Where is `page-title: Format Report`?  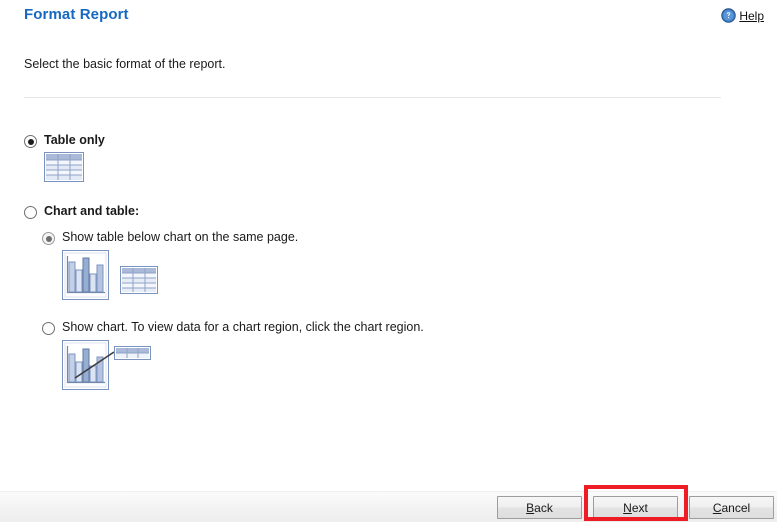
page-title: Format Report is located at coordinates (76, 14).